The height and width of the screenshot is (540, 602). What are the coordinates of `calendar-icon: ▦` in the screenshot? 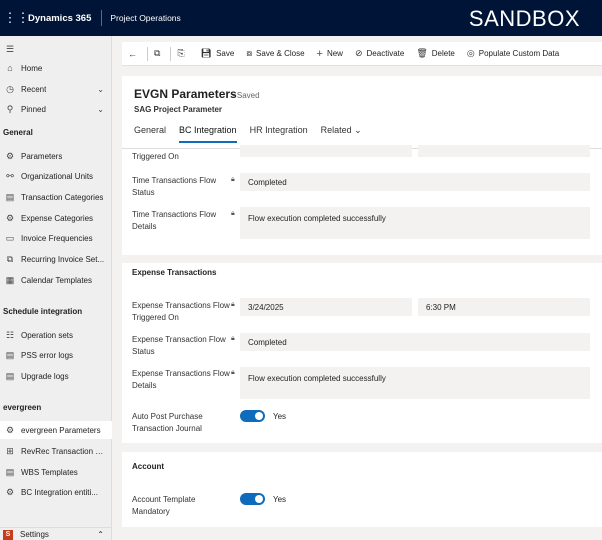 It's located at (10, 279).